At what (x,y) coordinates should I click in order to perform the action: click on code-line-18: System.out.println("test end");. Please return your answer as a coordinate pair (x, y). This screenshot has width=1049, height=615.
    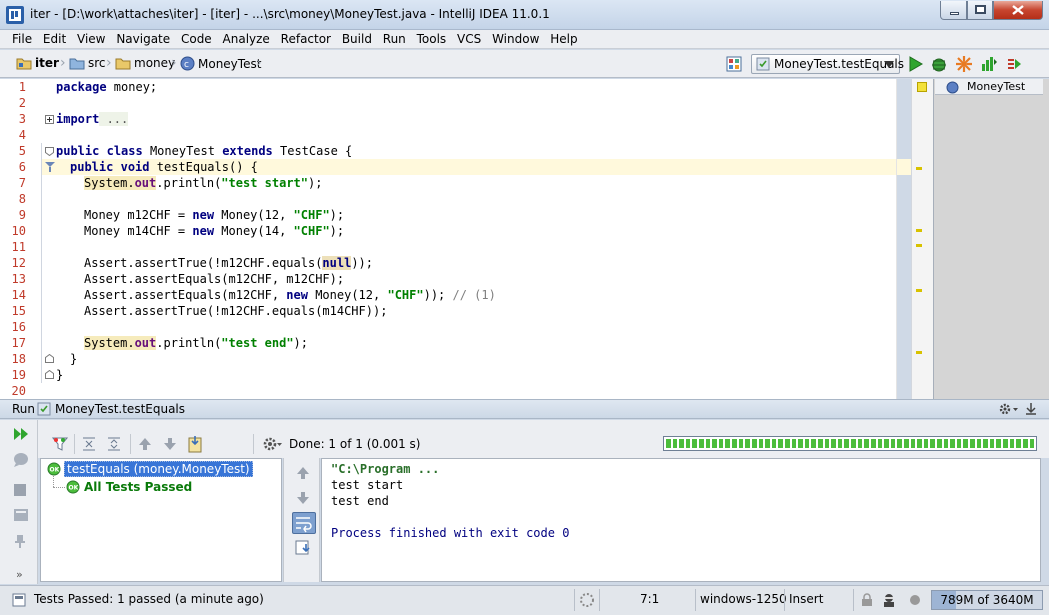
    Looking at the image, I should click on (196, 343).